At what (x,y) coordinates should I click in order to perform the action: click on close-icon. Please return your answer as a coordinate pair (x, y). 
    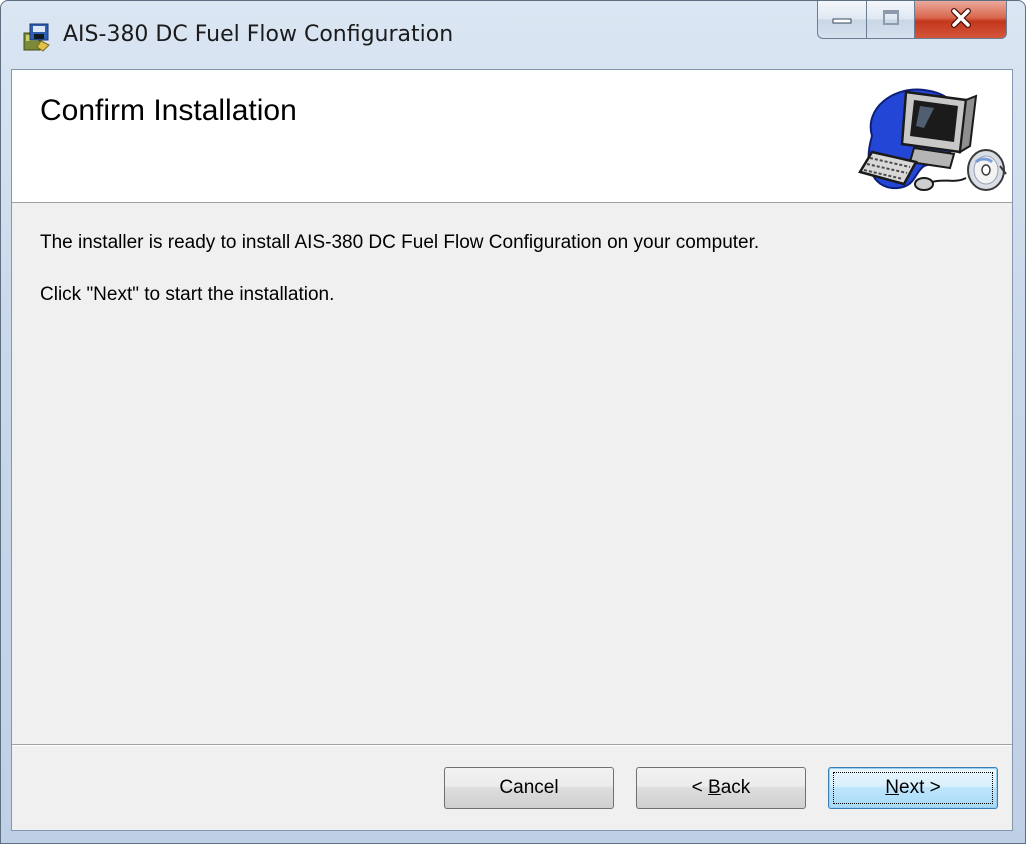
    Looking at the image, I should click on (961, 20).